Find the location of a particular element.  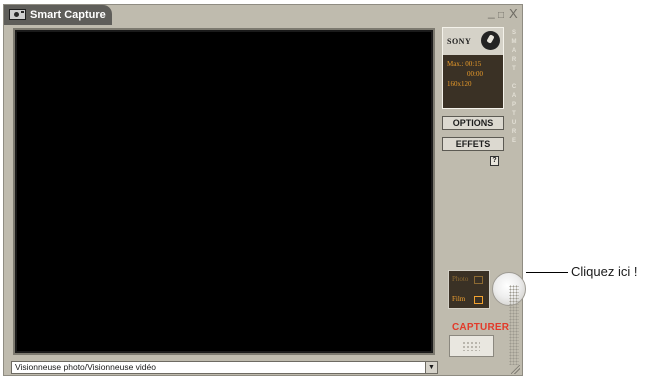

close-button: X is located at coordinates (513, 14).